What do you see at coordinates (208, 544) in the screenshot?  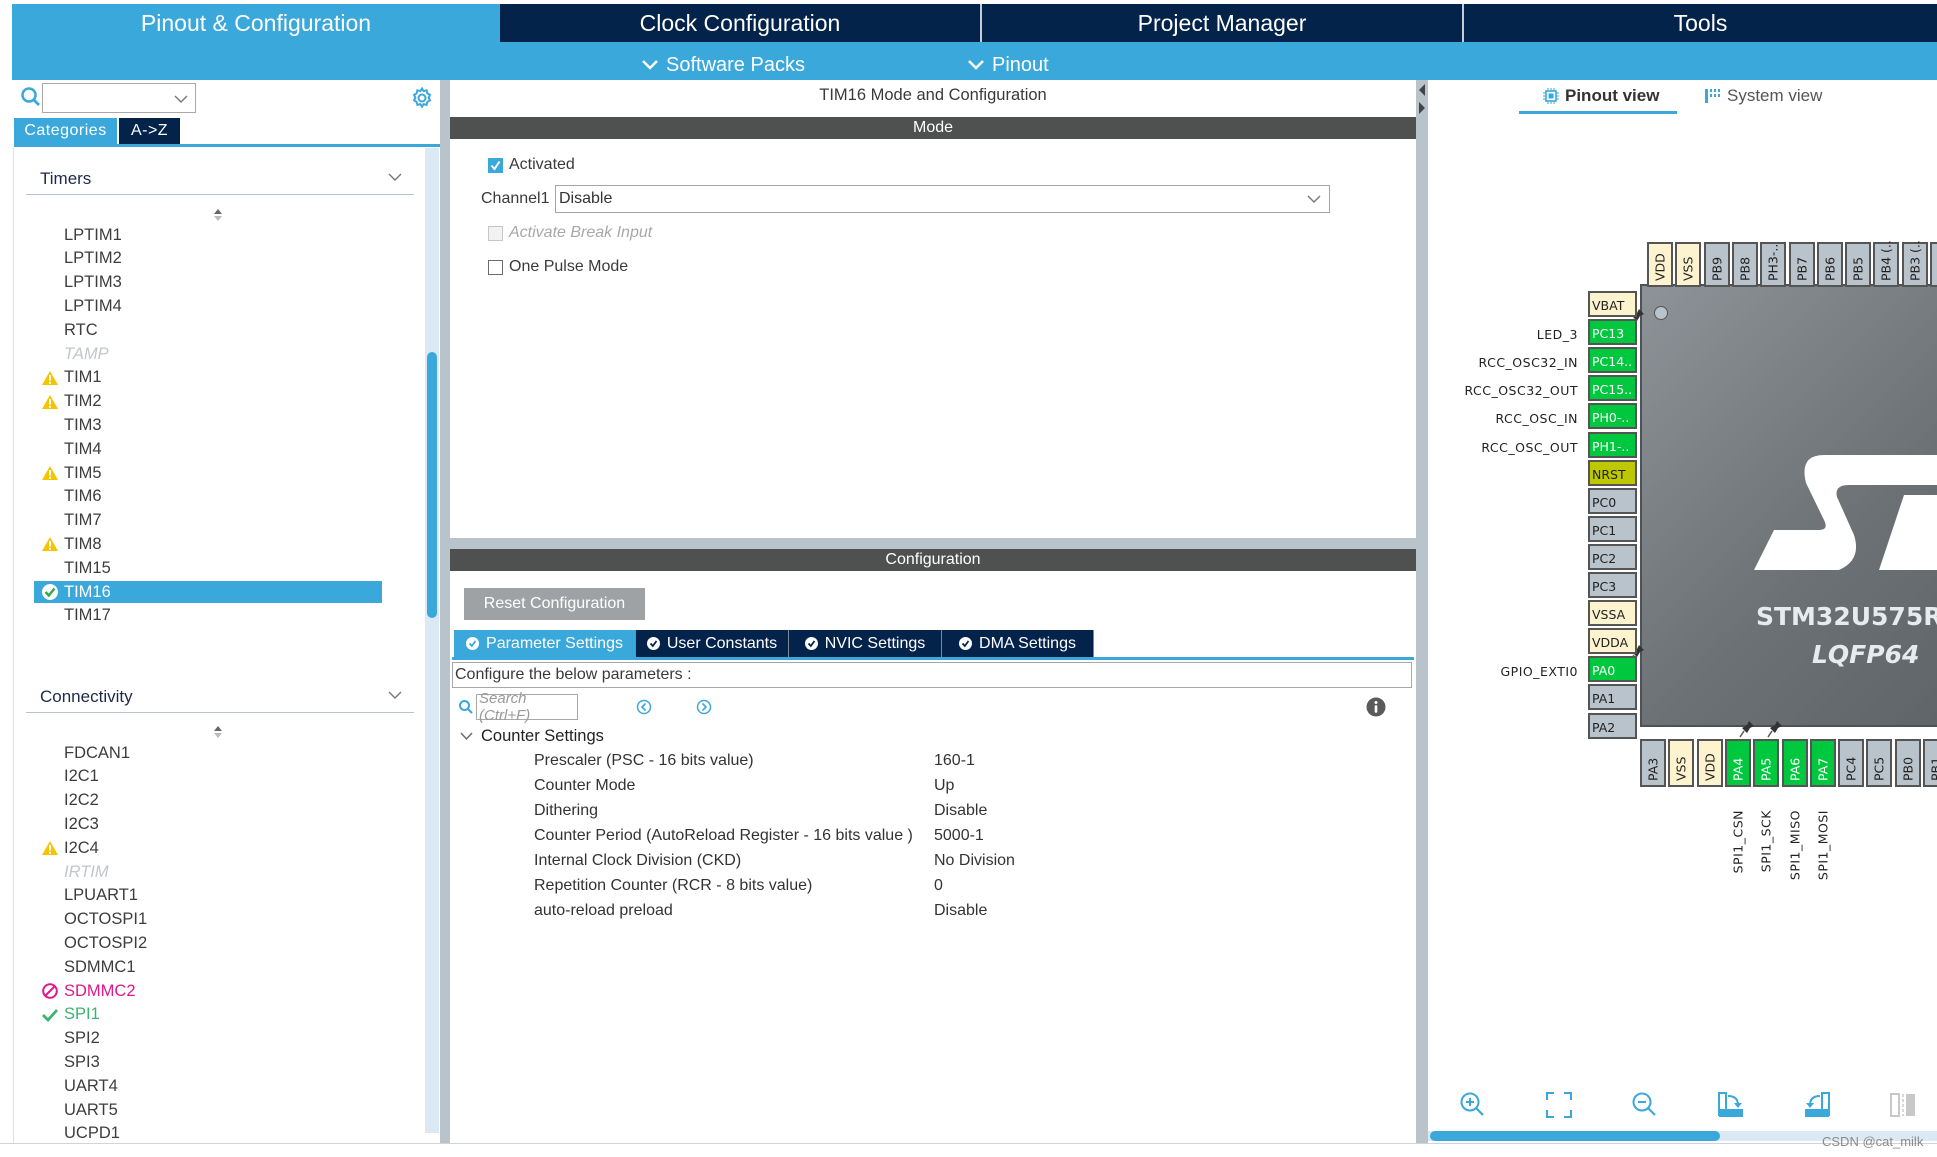 I see `peripheral-item-tim8: TIM8` at bounding box center [208, 544].